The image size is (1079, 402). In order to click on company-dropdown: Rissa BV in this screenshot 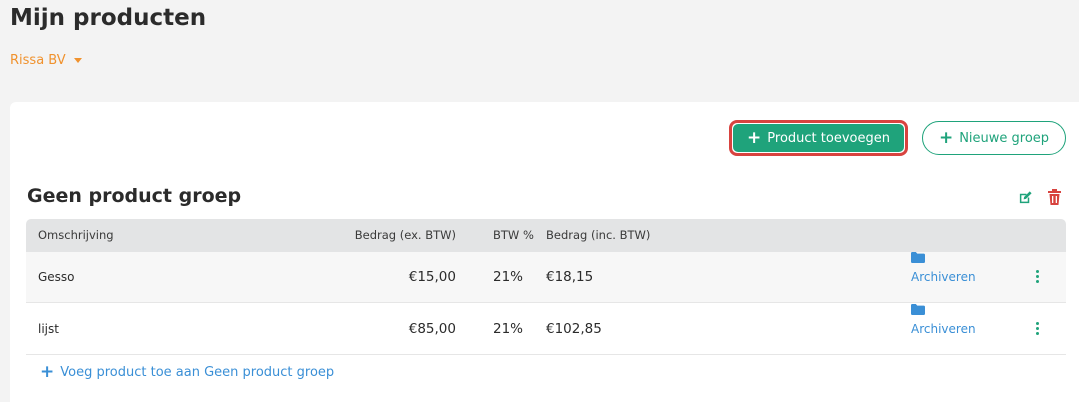, I will do `click(46, 60)`.